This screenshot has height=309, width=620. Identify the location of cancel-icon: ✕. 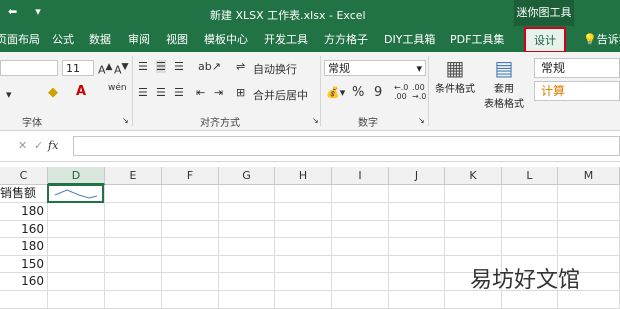
(22, 145).